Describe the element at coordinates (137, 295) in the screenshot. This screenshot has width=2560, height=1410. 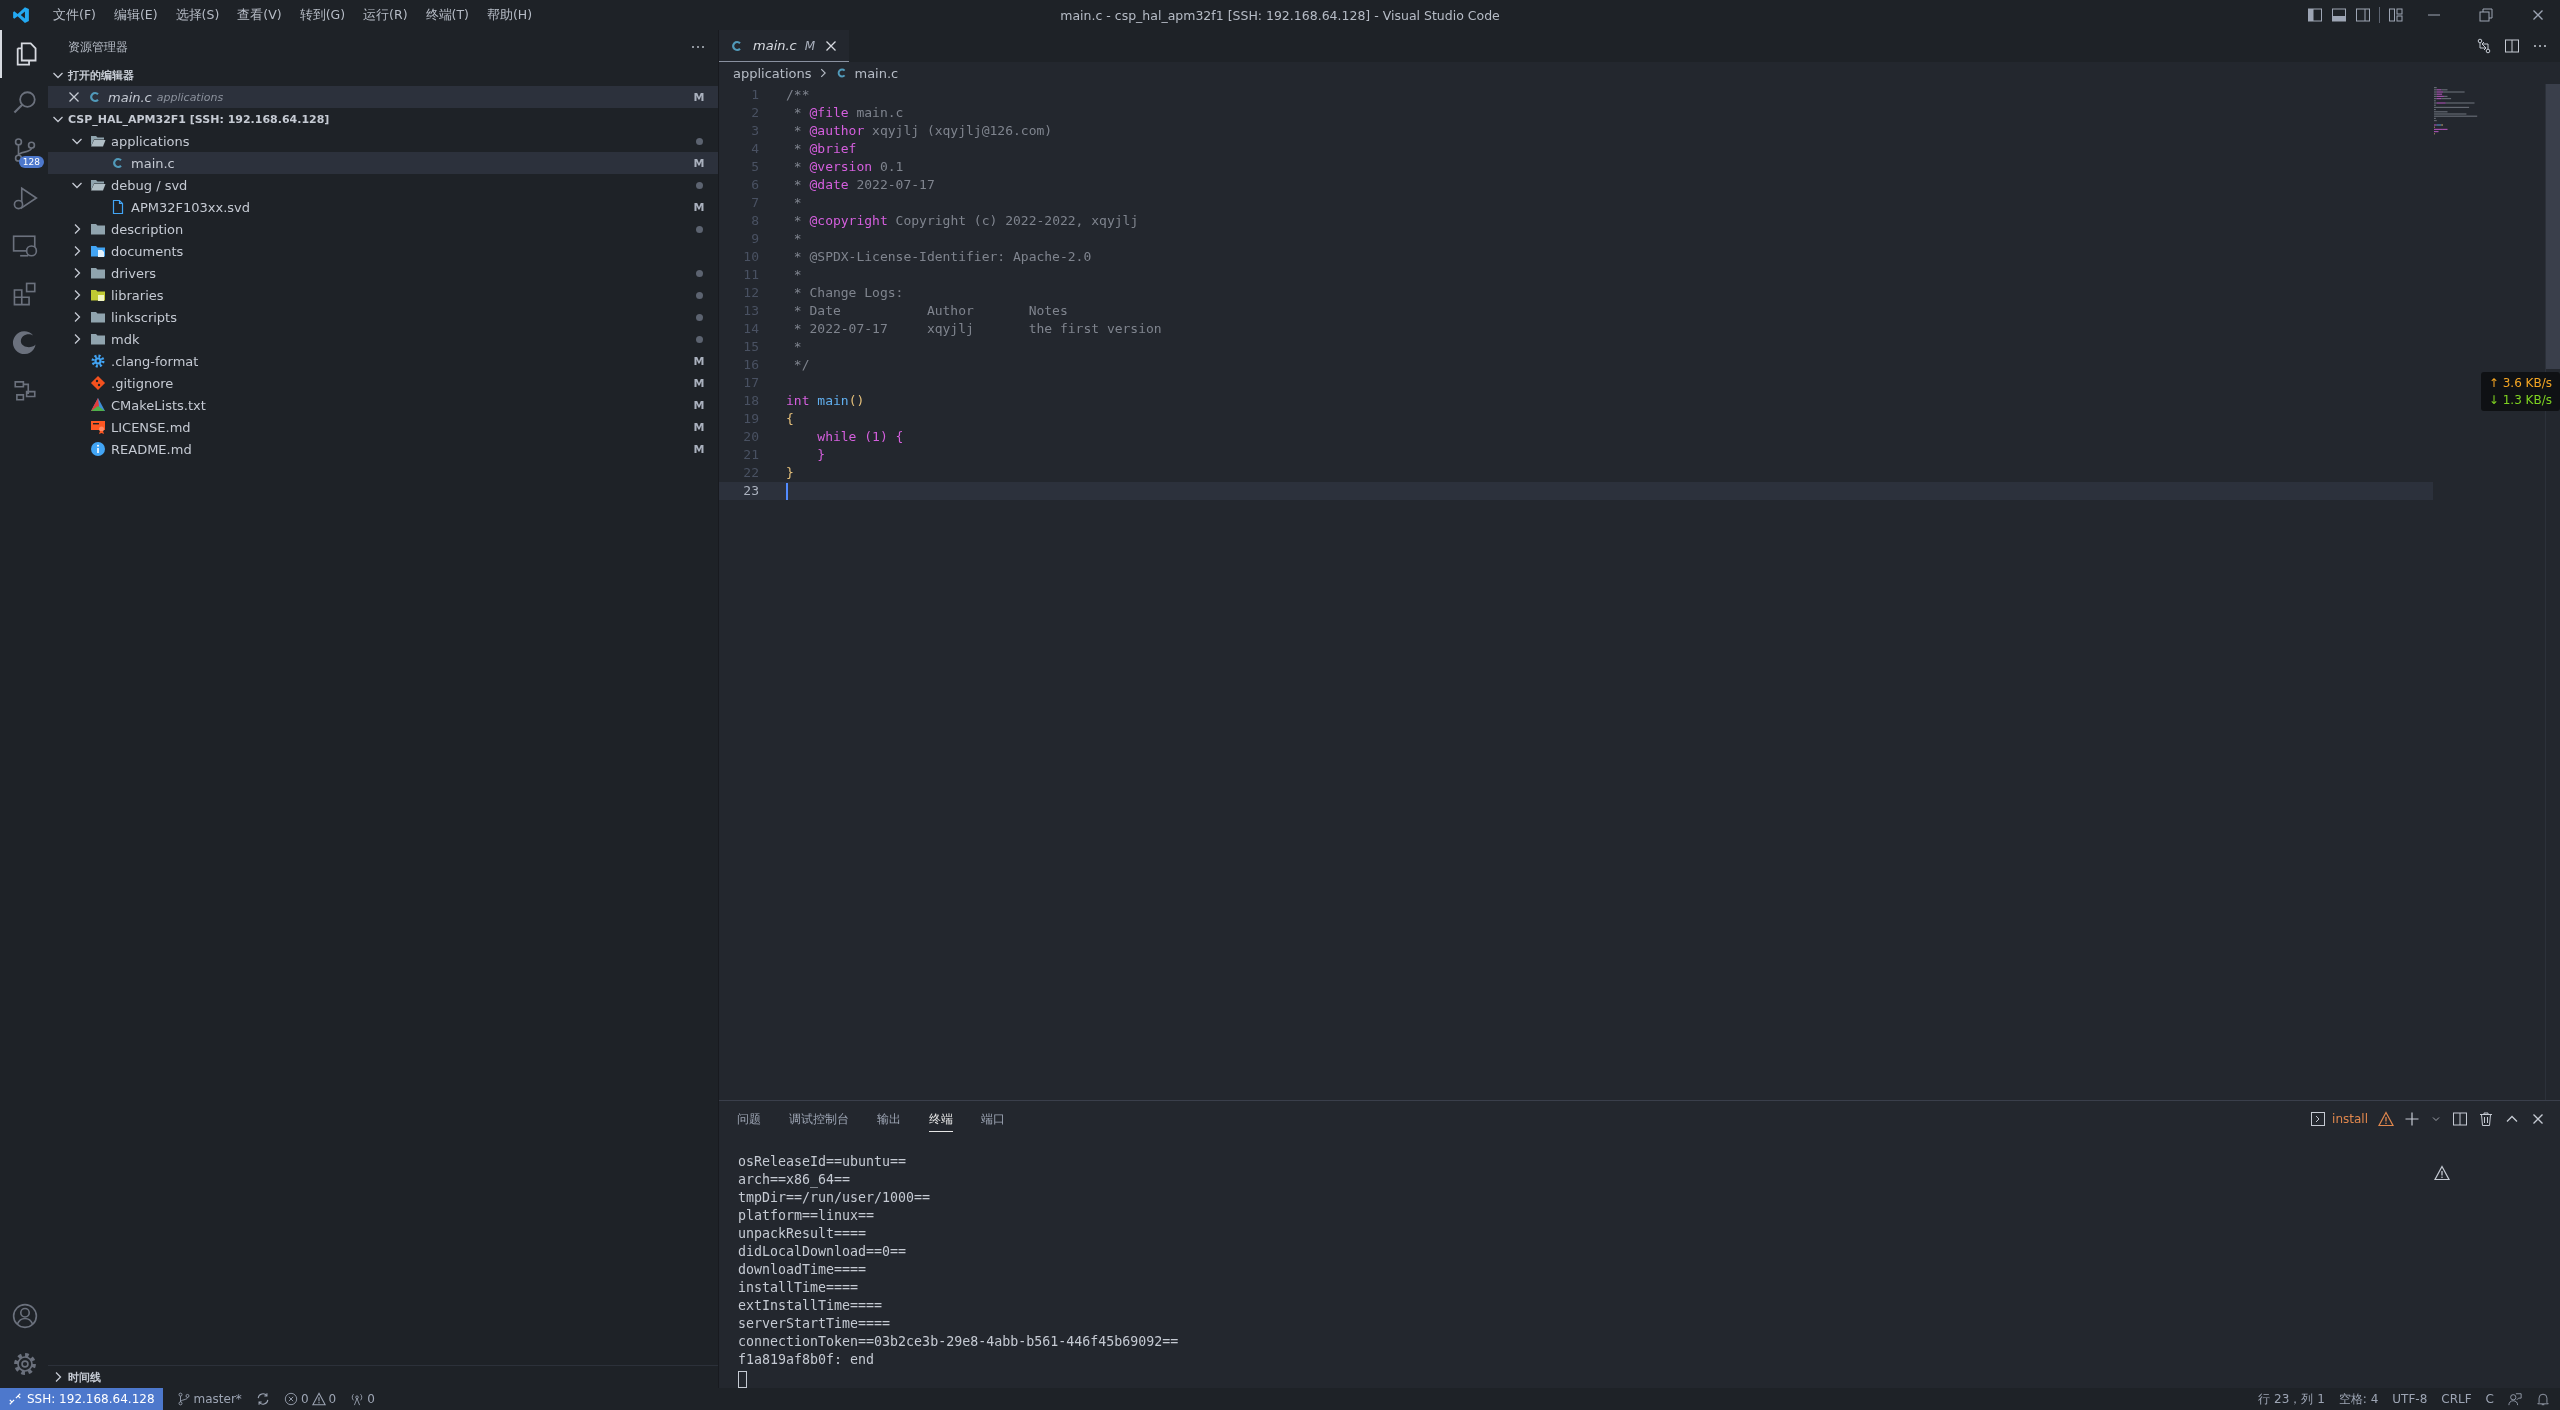
I see `file-name: libraries` at that location.